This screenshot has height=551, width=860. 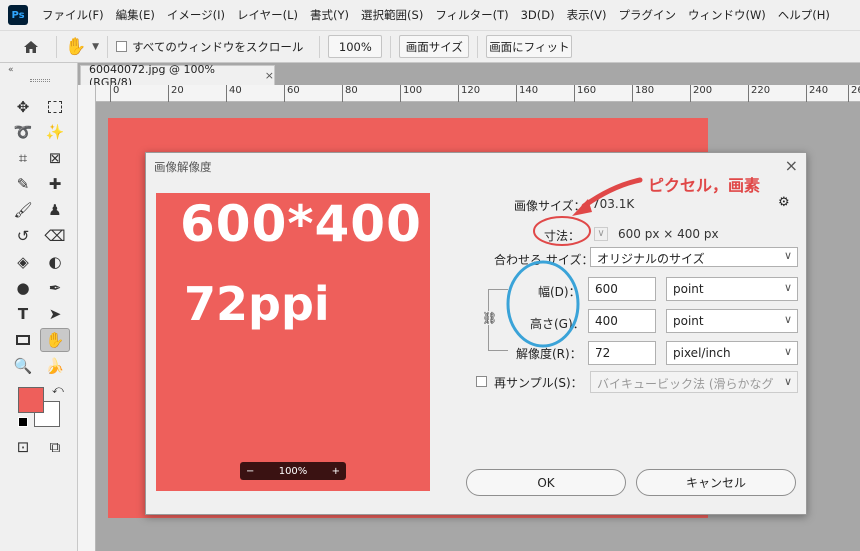 What do you see at coordinates (355, 46) in the screenshot?
I see `zoom-100-button: 100%` at bounding box center [355, 46].